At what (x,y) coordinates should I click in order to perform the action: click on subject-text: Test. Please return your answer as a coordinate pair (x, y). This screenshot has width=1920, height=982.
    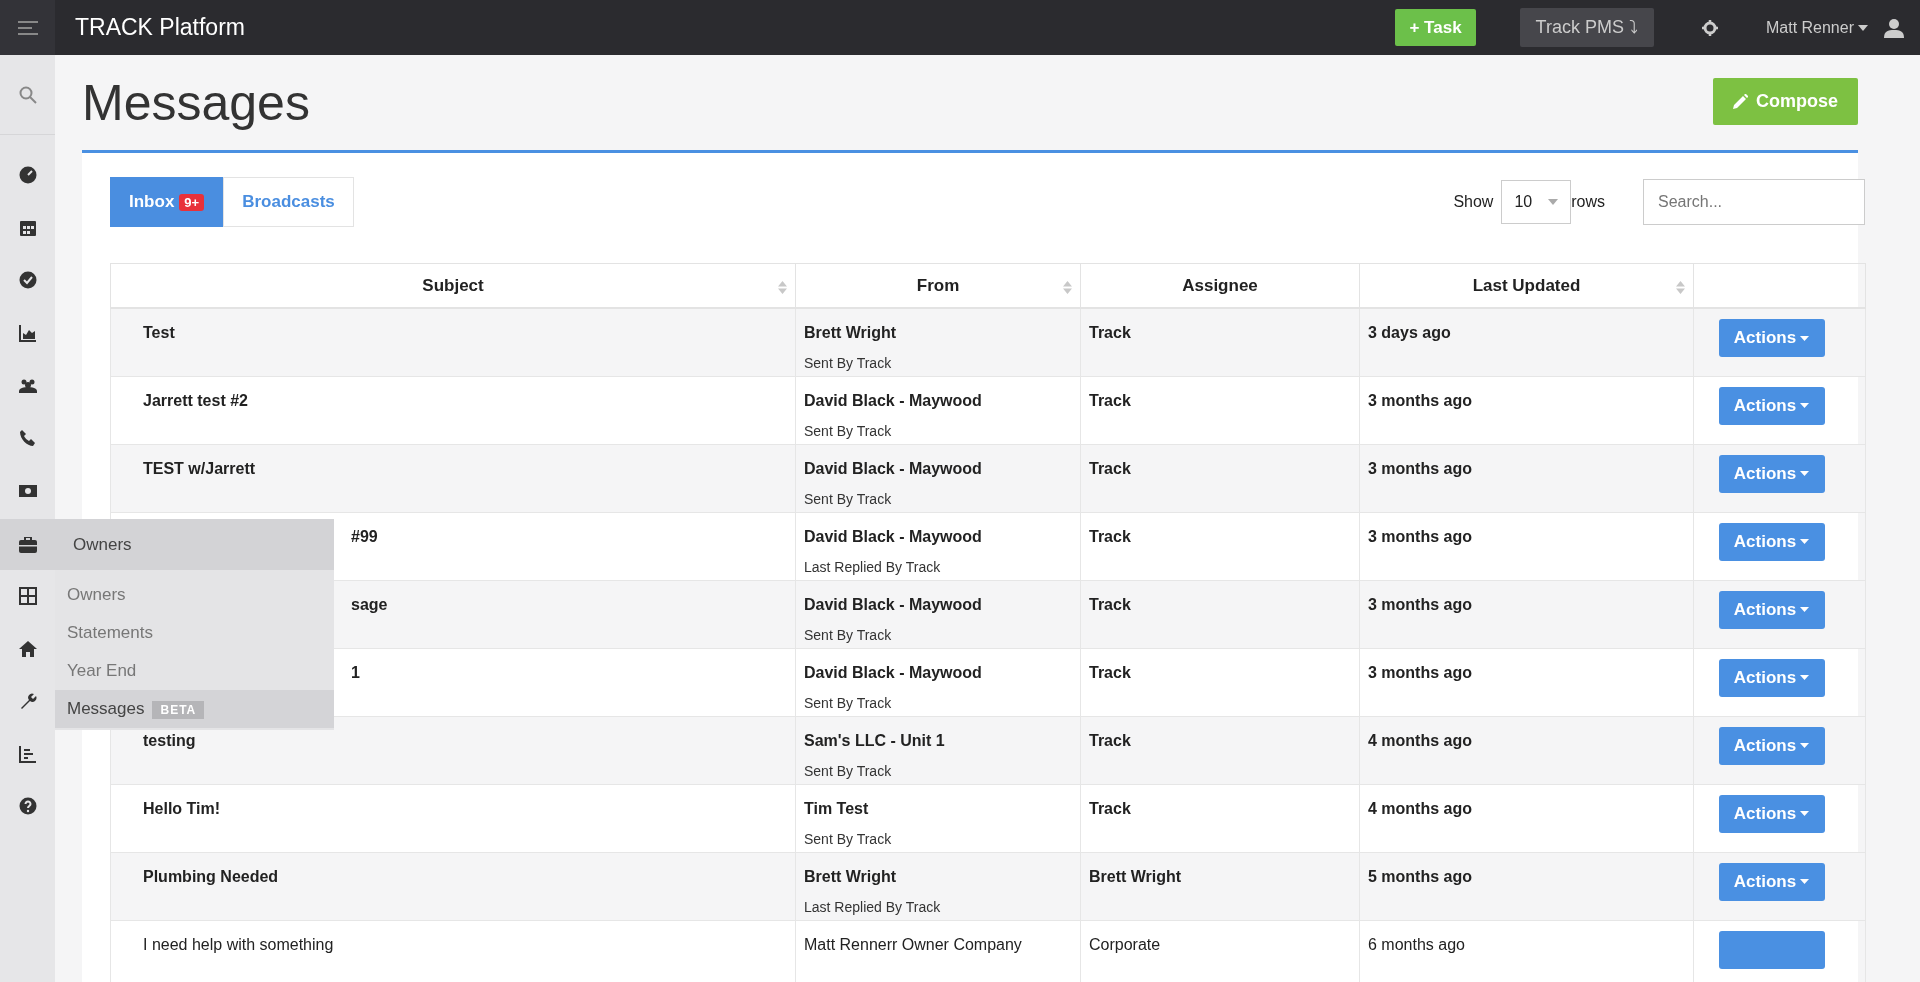
    Looking at the image, I should click on (159, 332).